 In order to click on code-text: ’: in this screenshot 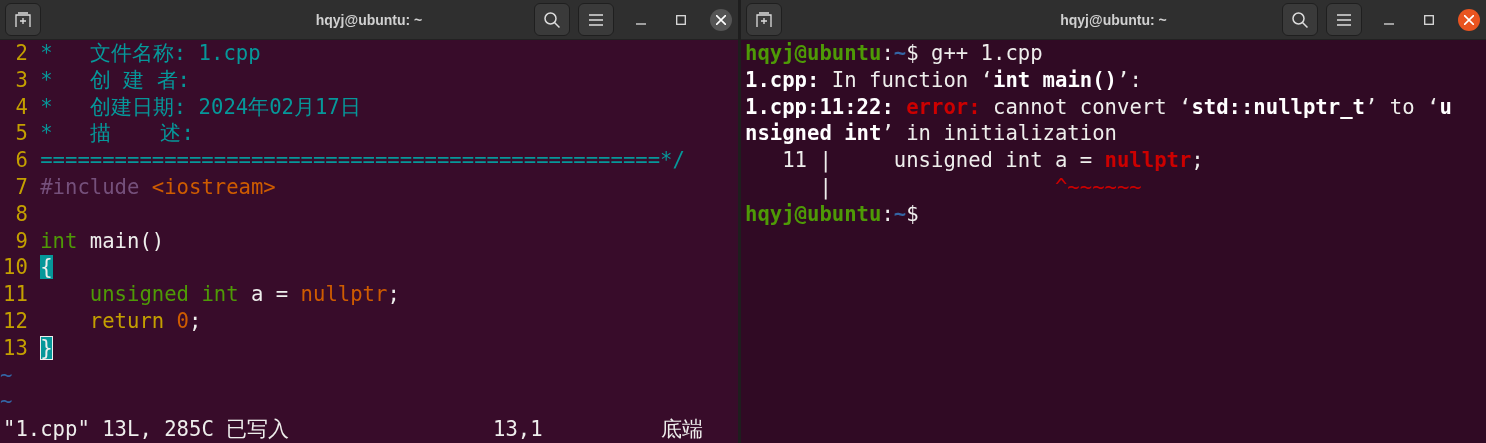, I will do `click(1129, 79)`.